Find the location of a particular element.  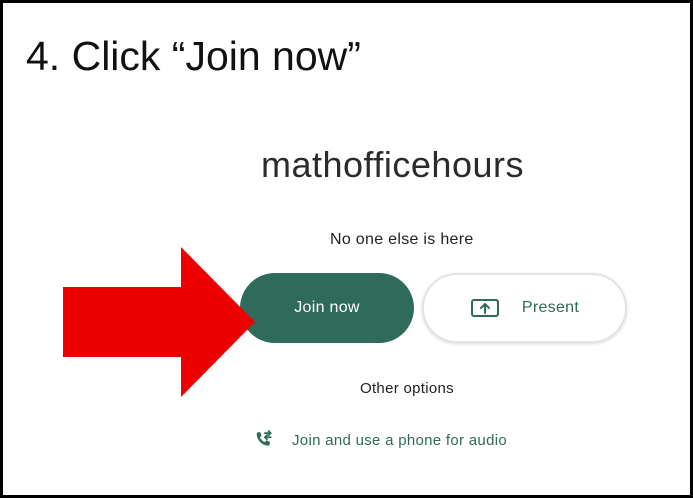

join-now-label: Join now is located at coordinates (327, 307).